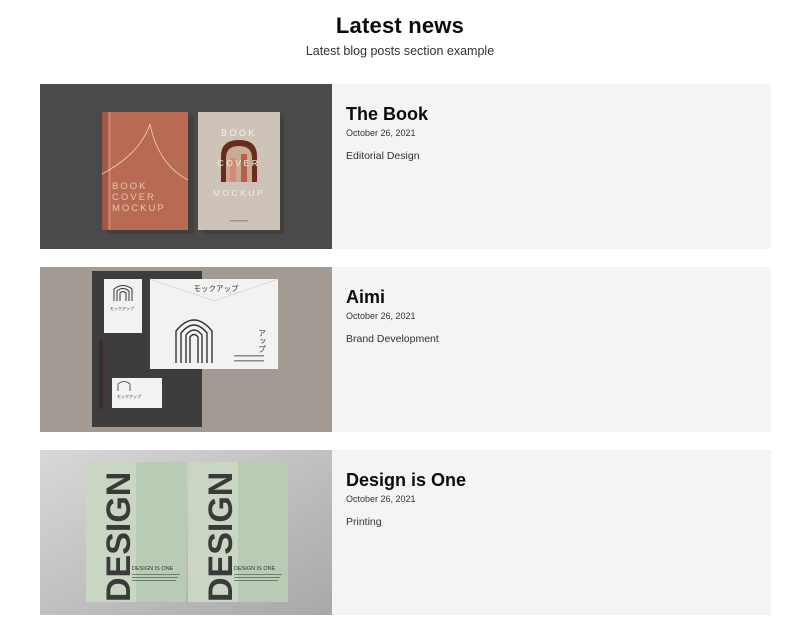  What do you see at coordinates (221, 537) in the screenshot?
I see `poster-word-2: DESIGN` at bounding box center [221, 537].